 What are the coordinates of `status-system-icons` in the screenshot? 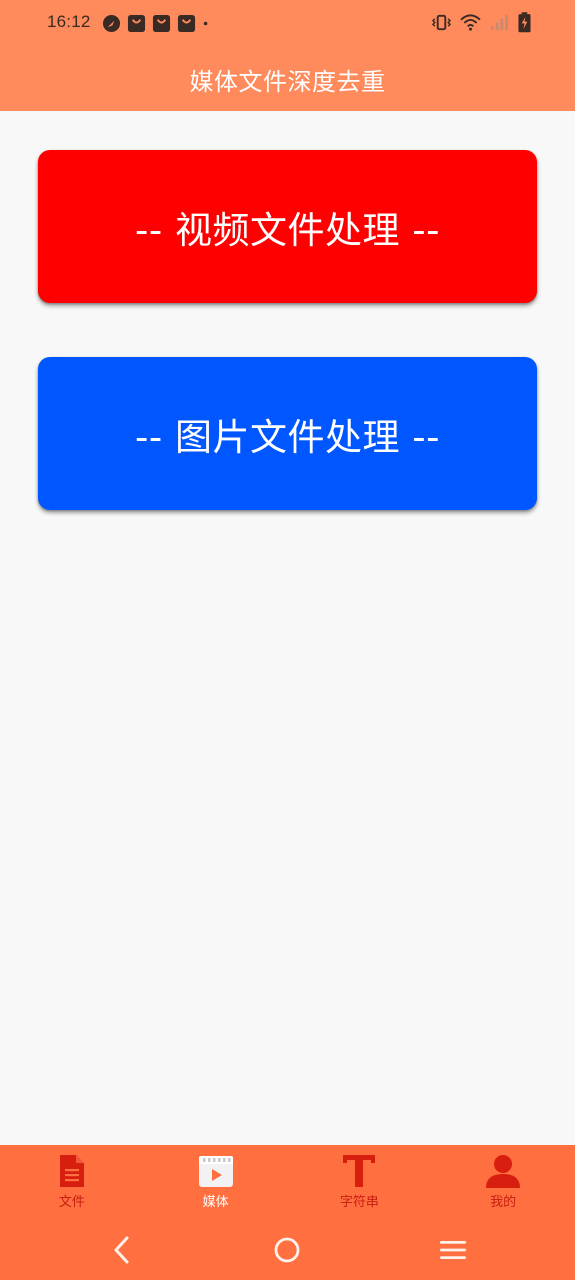 It's located at (481, 22).